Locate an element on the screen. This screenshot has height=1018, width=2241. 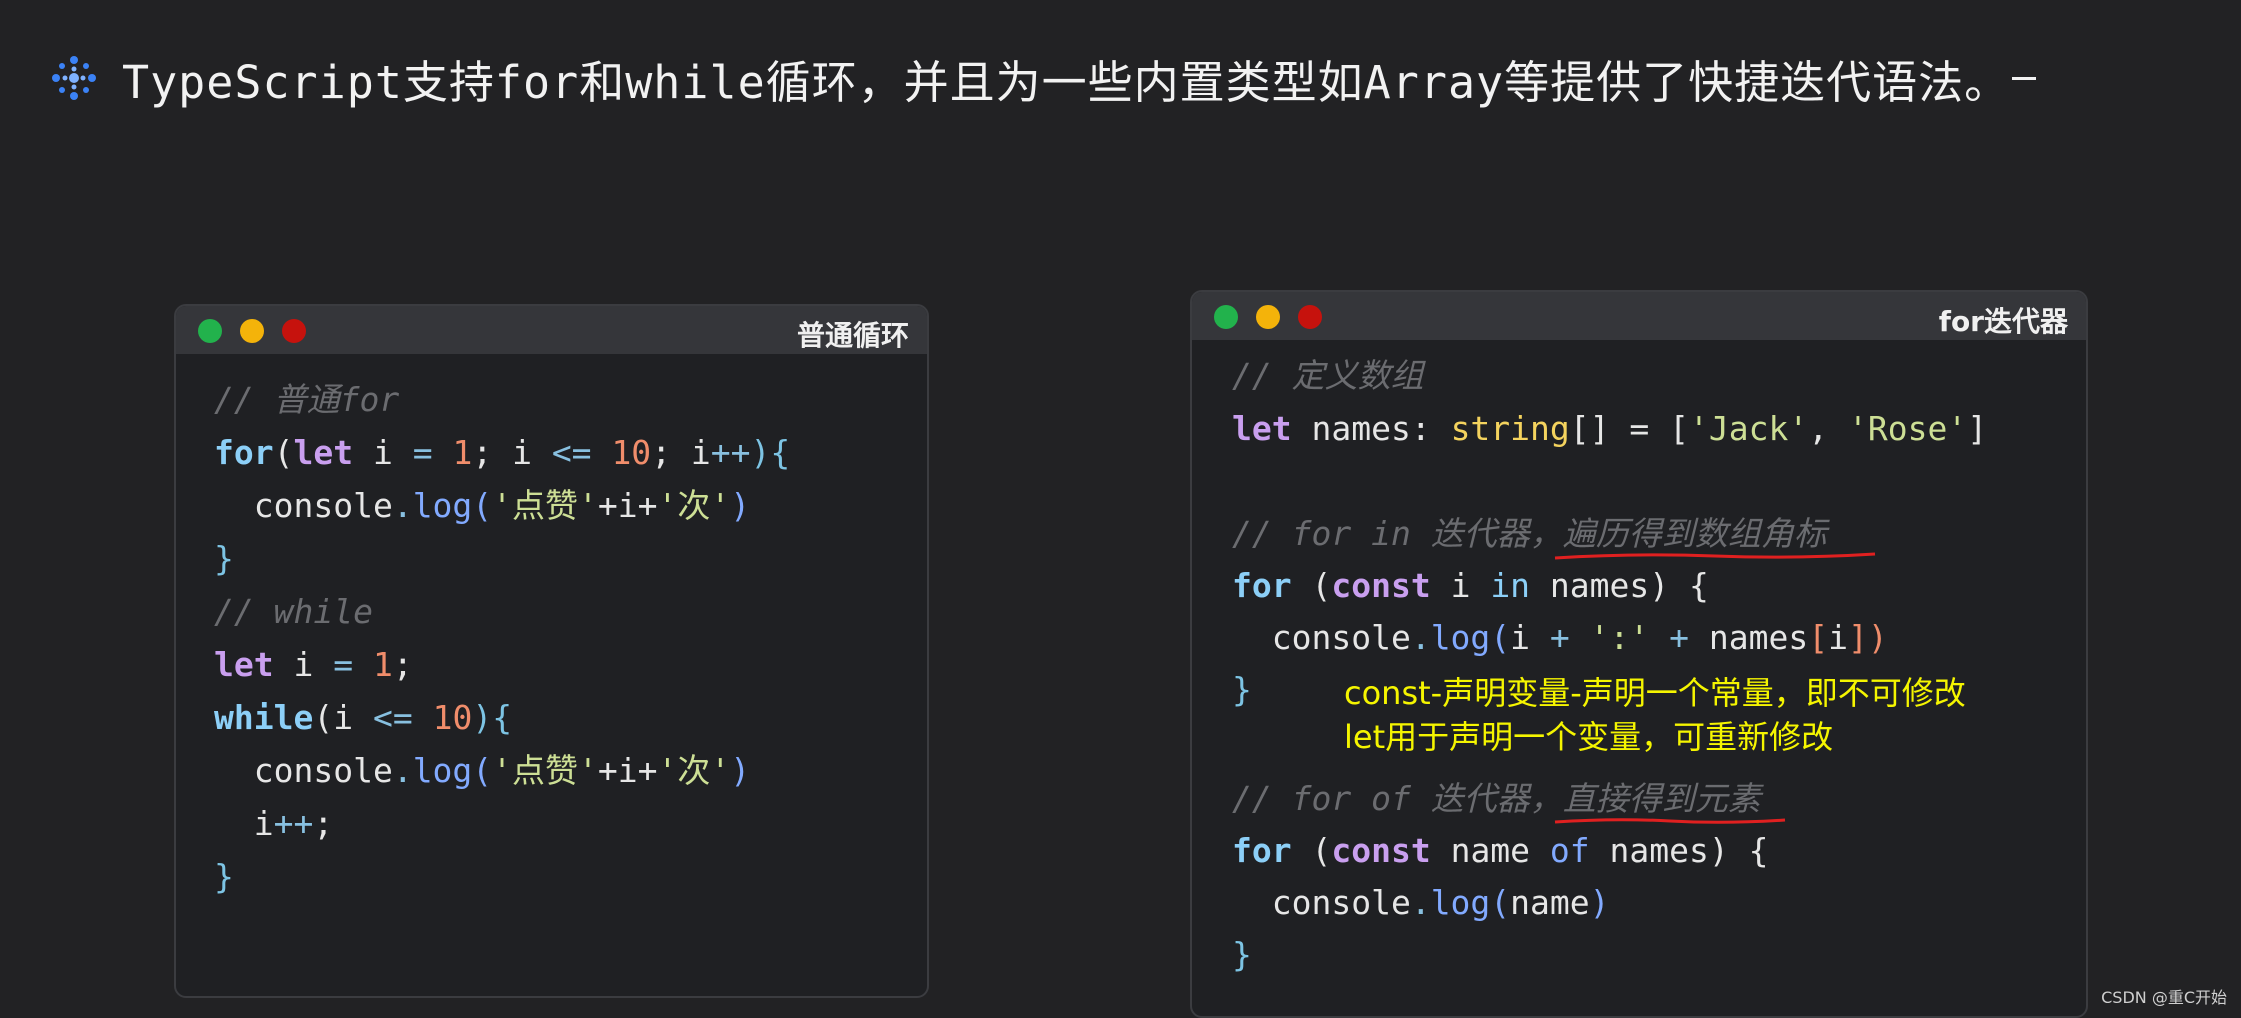
code-line: for (const name of names) { is located at coordinates (1500, 851).